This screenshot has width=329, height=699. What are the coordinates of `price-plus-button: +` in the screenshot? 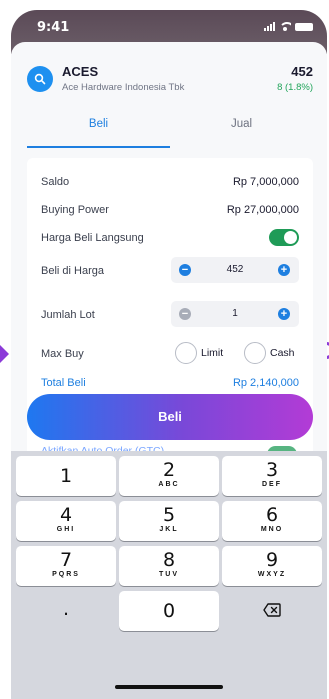 It's located at (284, 270).